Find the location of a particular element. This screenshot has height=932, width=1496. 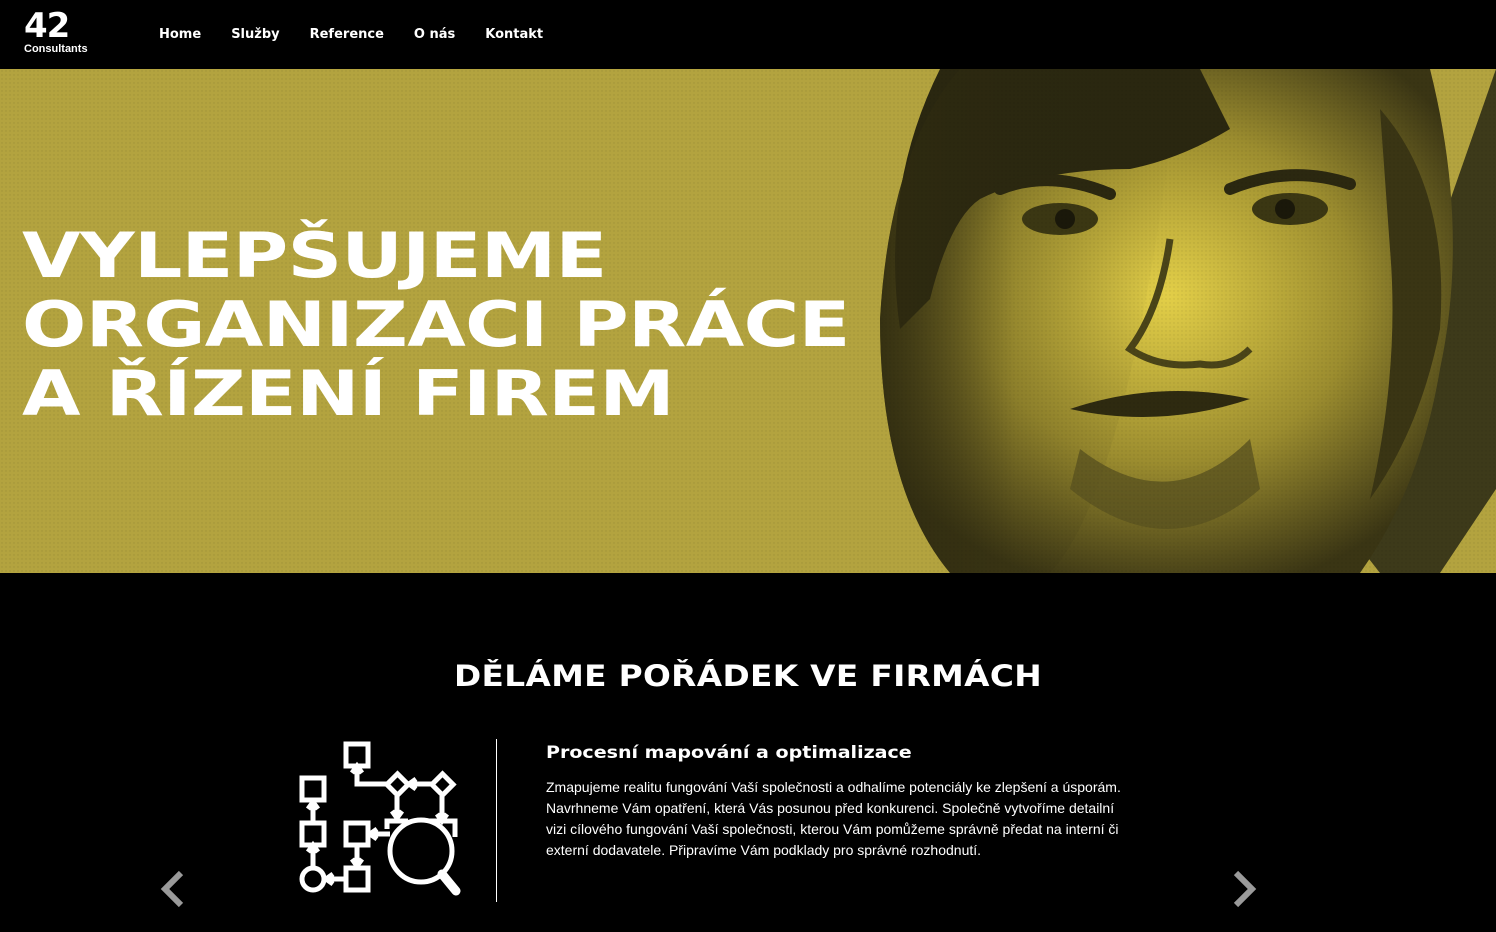

chevron-right-icon is located at coordinates (1245, 889).